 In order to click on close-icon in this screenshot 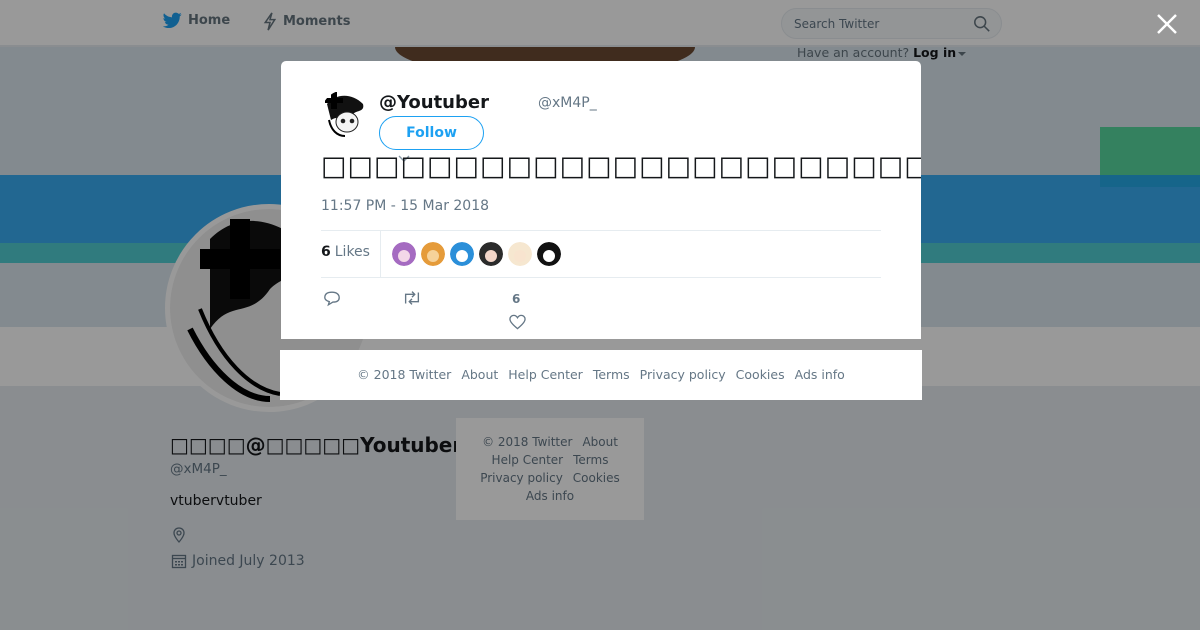, I will do `click(1167, 24)`.